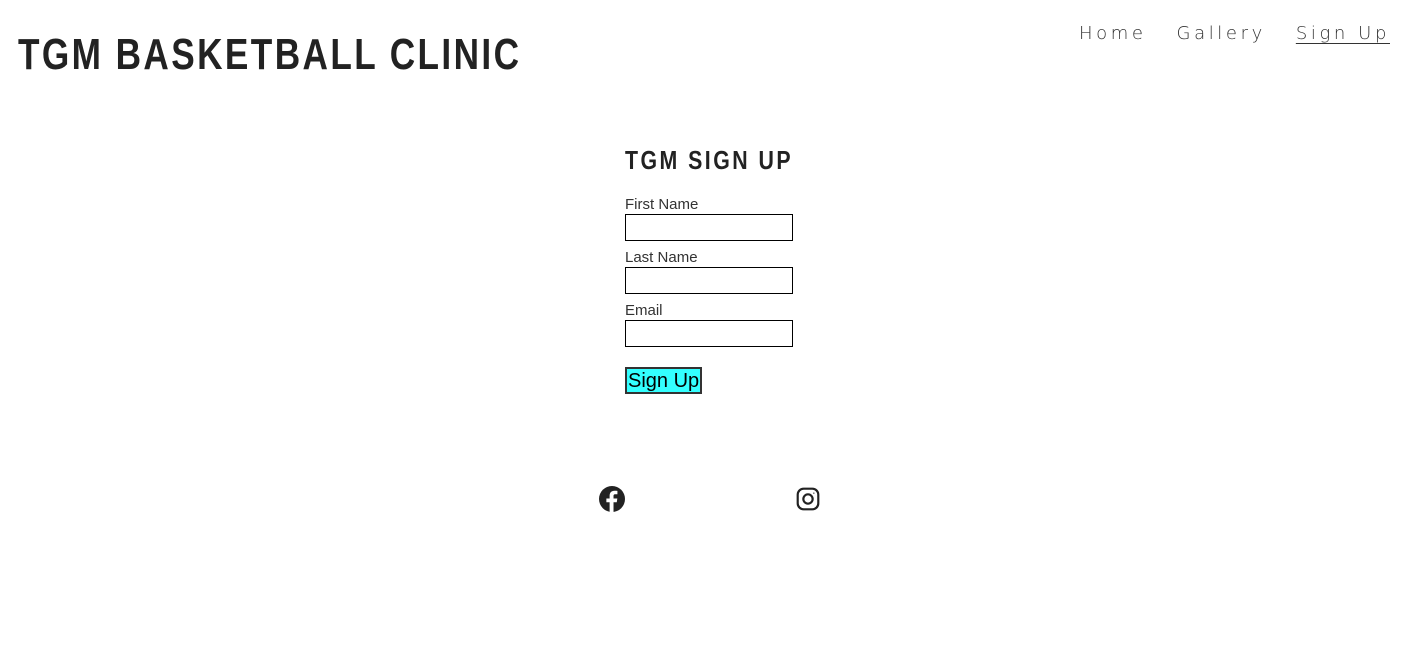 This screenshot has height=659, width=1419. Describe the element at coordinates (1221, 34) in the screenshot. I see `nav-link-gallery: Gallery` at that location.